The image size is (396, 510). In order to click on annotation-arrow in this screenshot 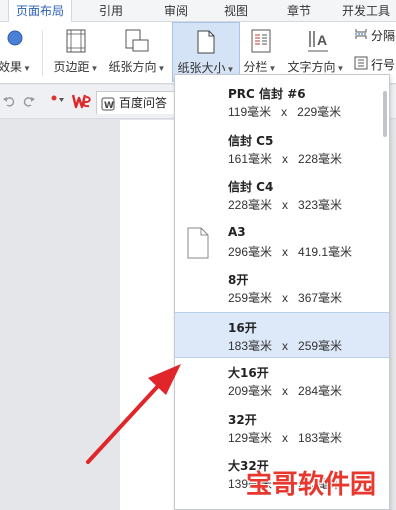, I will do `click(133, 414)`.